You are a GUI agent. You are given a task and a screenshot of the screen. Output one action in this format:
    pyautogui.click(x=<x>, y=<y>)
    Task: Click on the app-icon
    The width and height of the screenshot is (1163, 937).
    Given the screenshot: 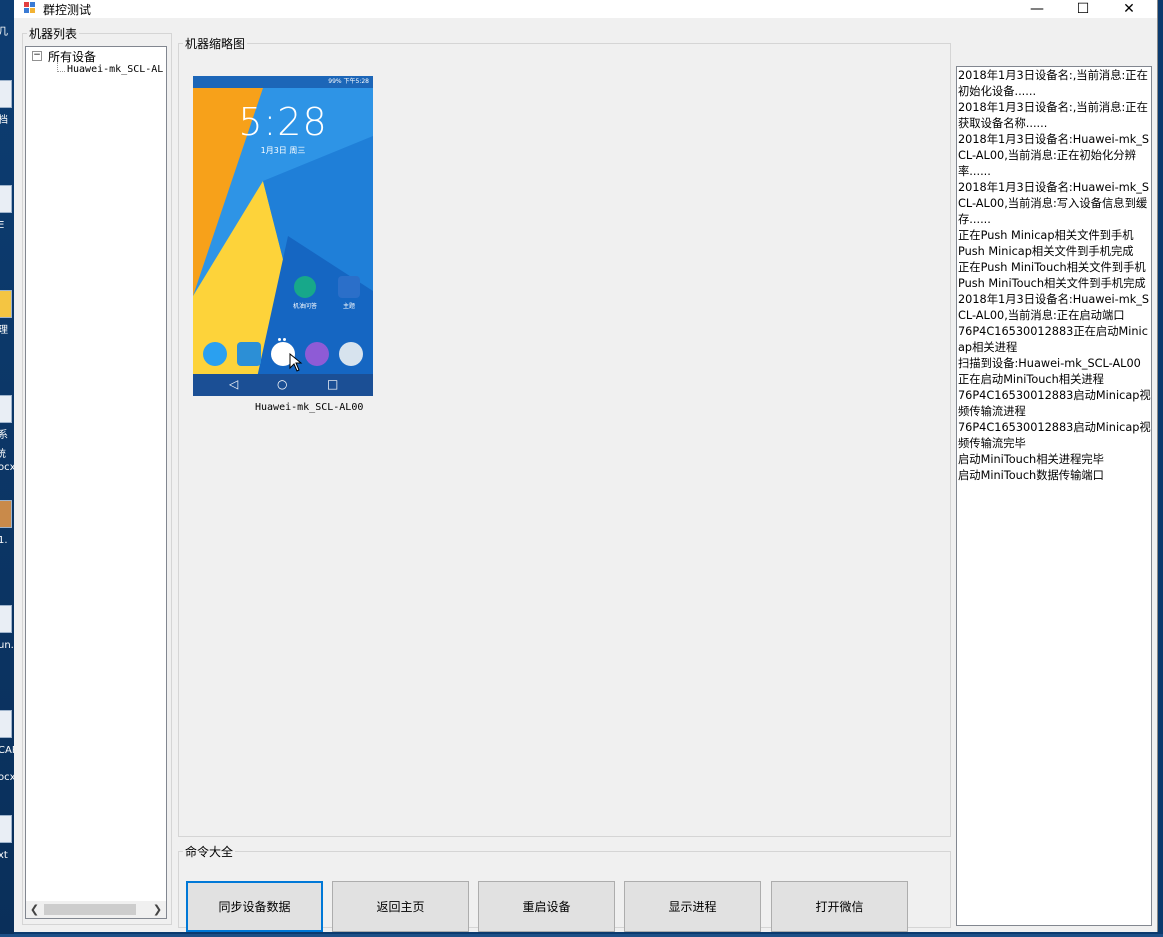 What is the action you would take?
    pyautogui.click(x=29, y=7)
    